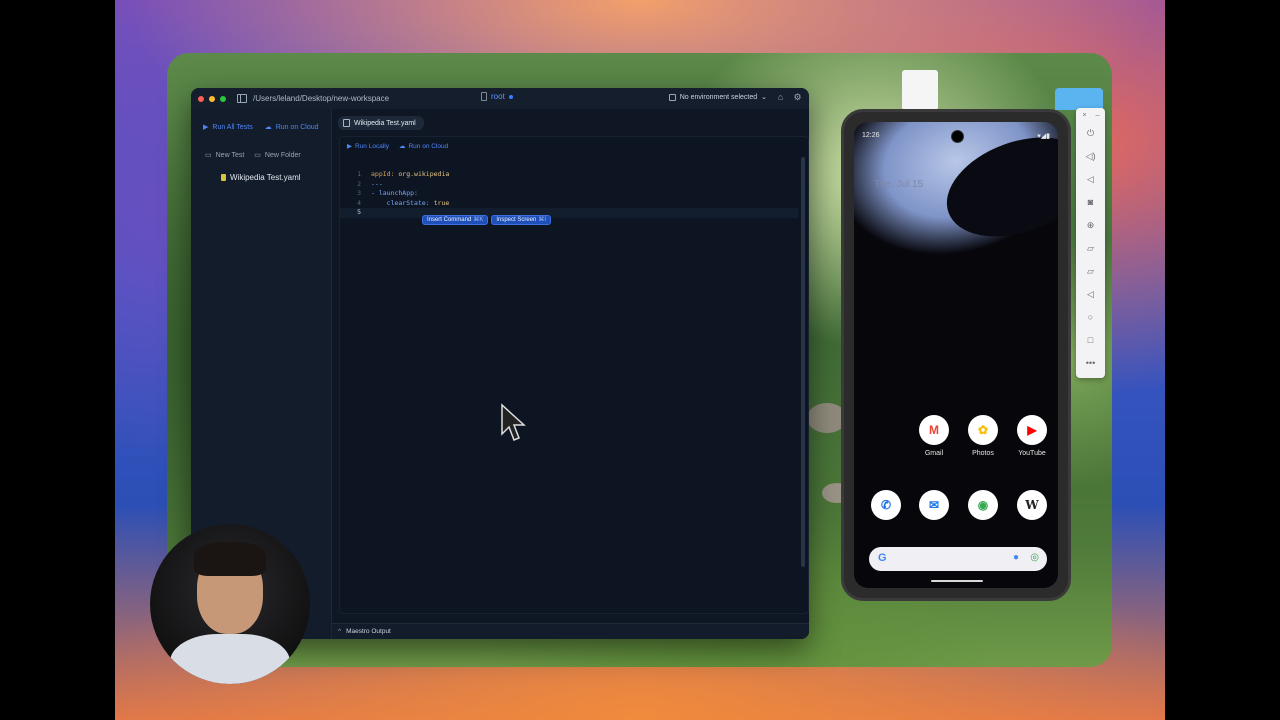 This screenshot has height=720, width=1280. I want to click on chevron-up-icon: ^, so click(340, 631).